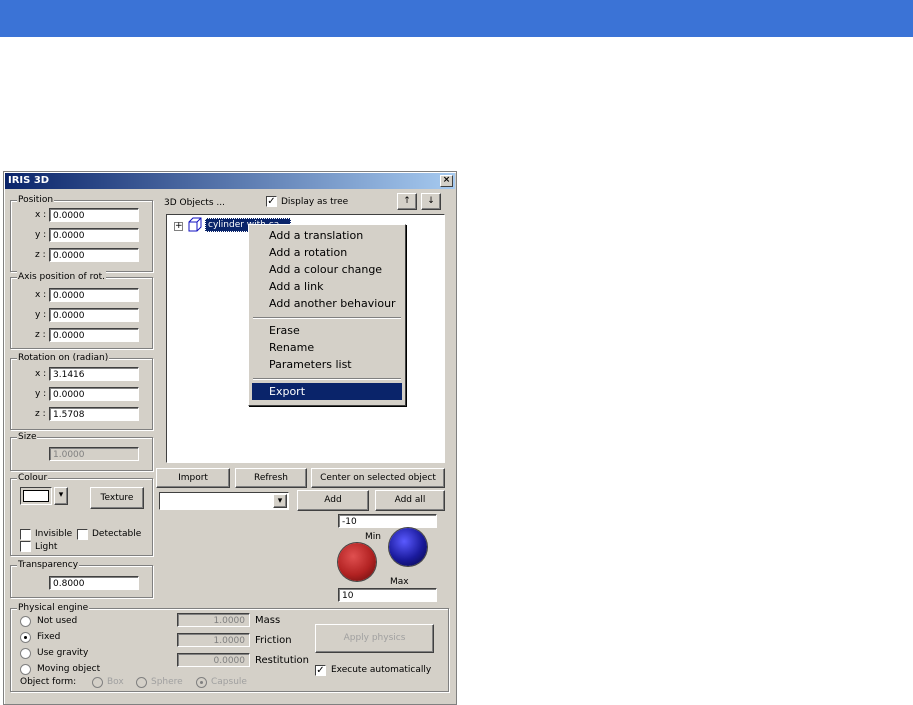 This screenshot has width=913, height=705. What do you see at coordinates (94, 235) in the screenshot?
I see `position-y-input: 0.0000` at bounding box center [94, 235].